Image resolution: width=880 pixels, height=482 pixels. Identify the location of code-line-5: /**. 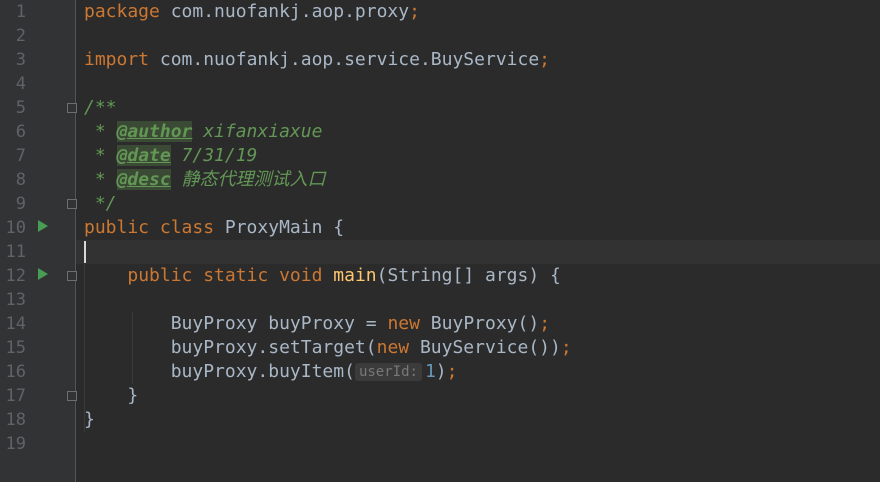
(100, 107).